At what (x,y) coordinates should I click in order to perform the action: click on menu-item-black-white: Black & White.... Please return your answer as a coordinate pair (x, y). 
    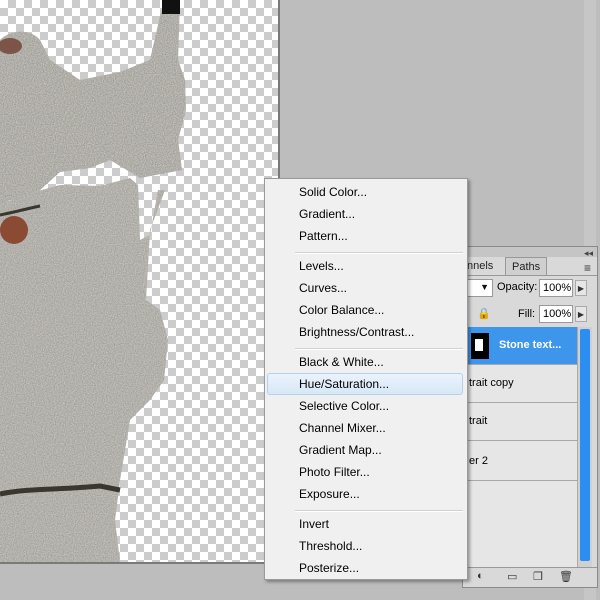
    Looking at the image, I should click on (341, 362).